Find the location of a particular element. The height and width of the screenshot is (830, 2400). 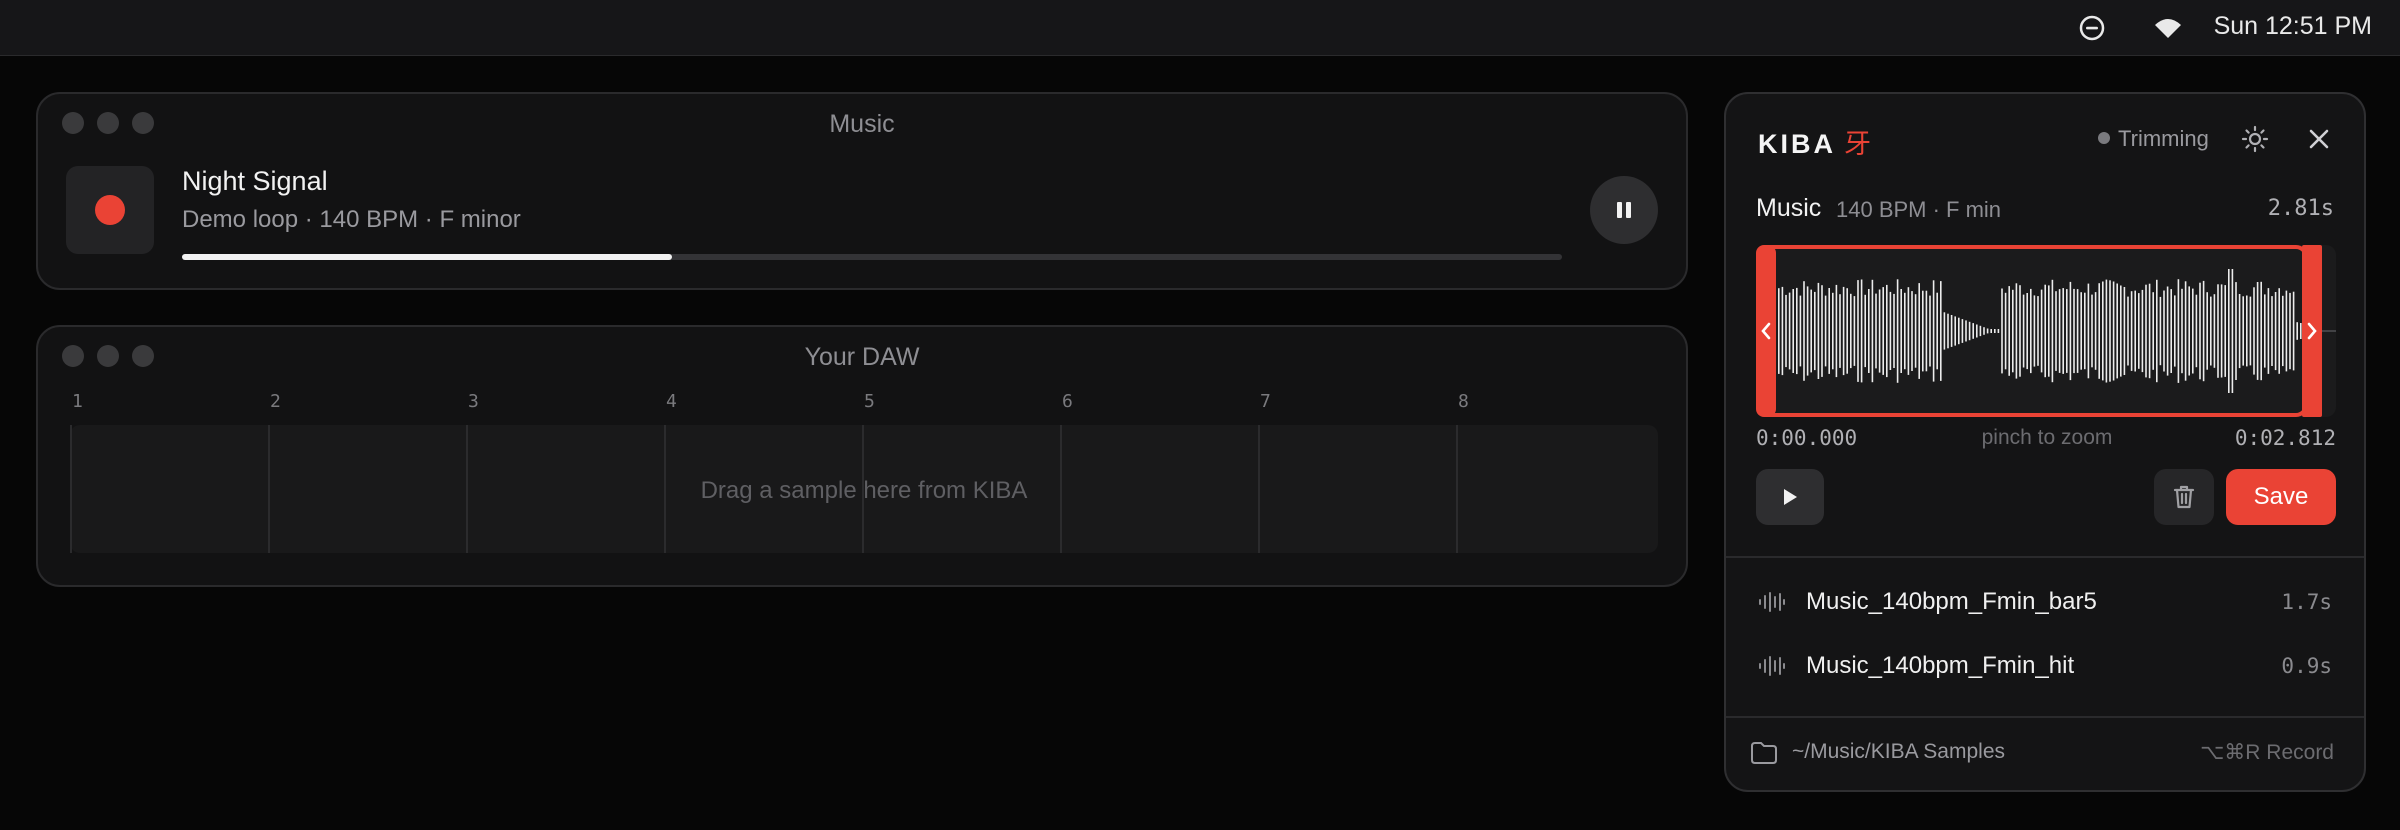

clip-duration: 2.81s is located at coordinates (2300, 208).